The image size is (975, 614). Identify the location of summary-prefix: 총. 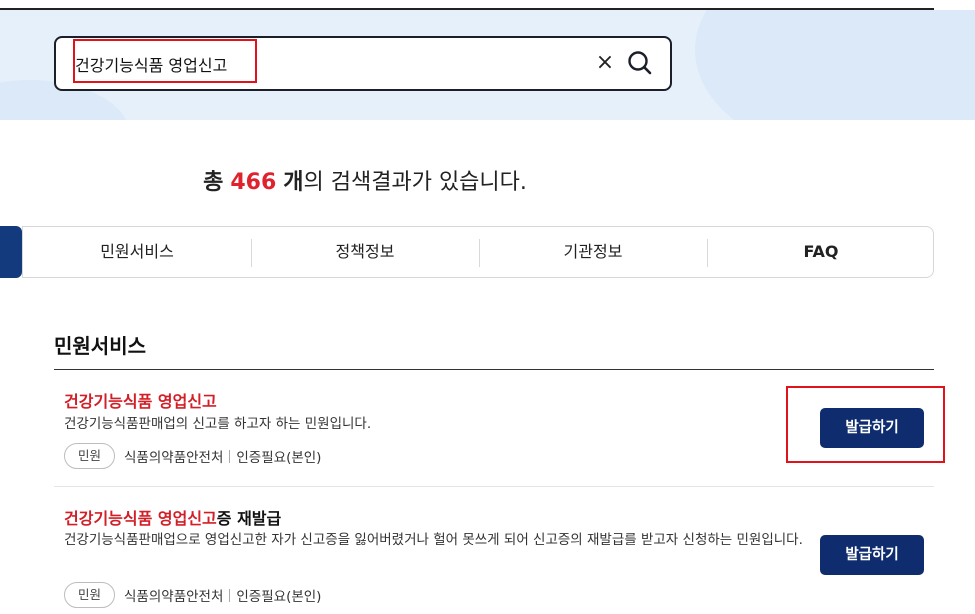
(213, 182).